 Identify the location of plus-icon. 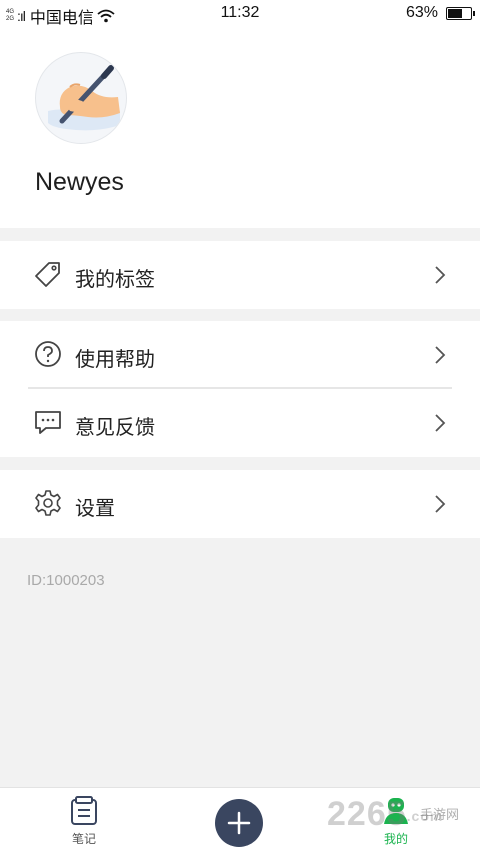
(239, 823).